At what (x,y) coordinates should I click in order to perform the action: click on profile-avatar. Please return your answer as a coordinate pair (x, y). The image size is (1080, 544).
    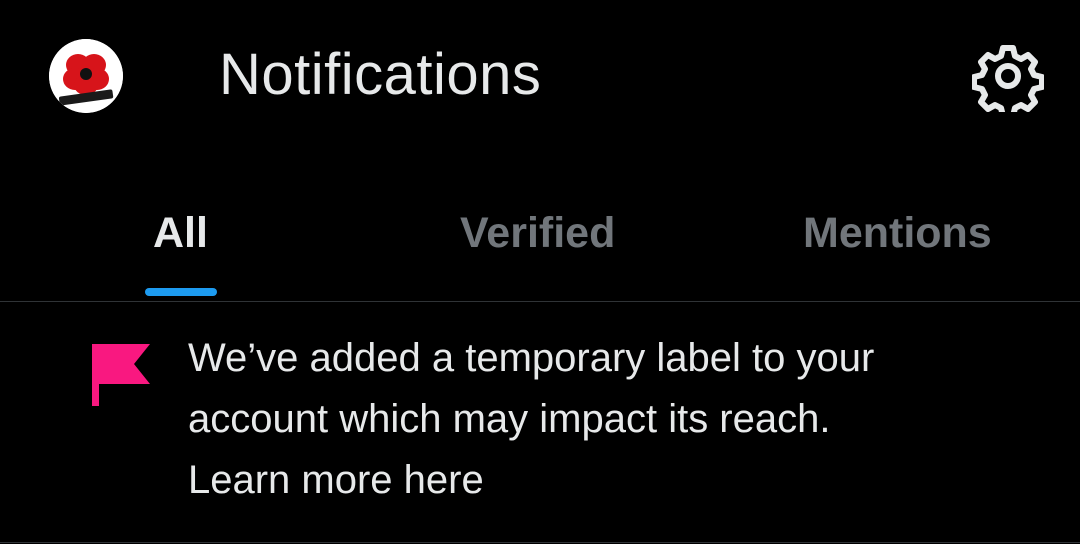
    Looking at the image, I should click on (86, 76).